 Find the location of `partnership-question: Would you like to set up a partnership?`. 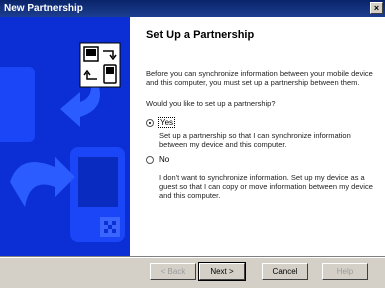

partnership-question: Would you like to set up a partnership? is located at coordinates (211, 103).